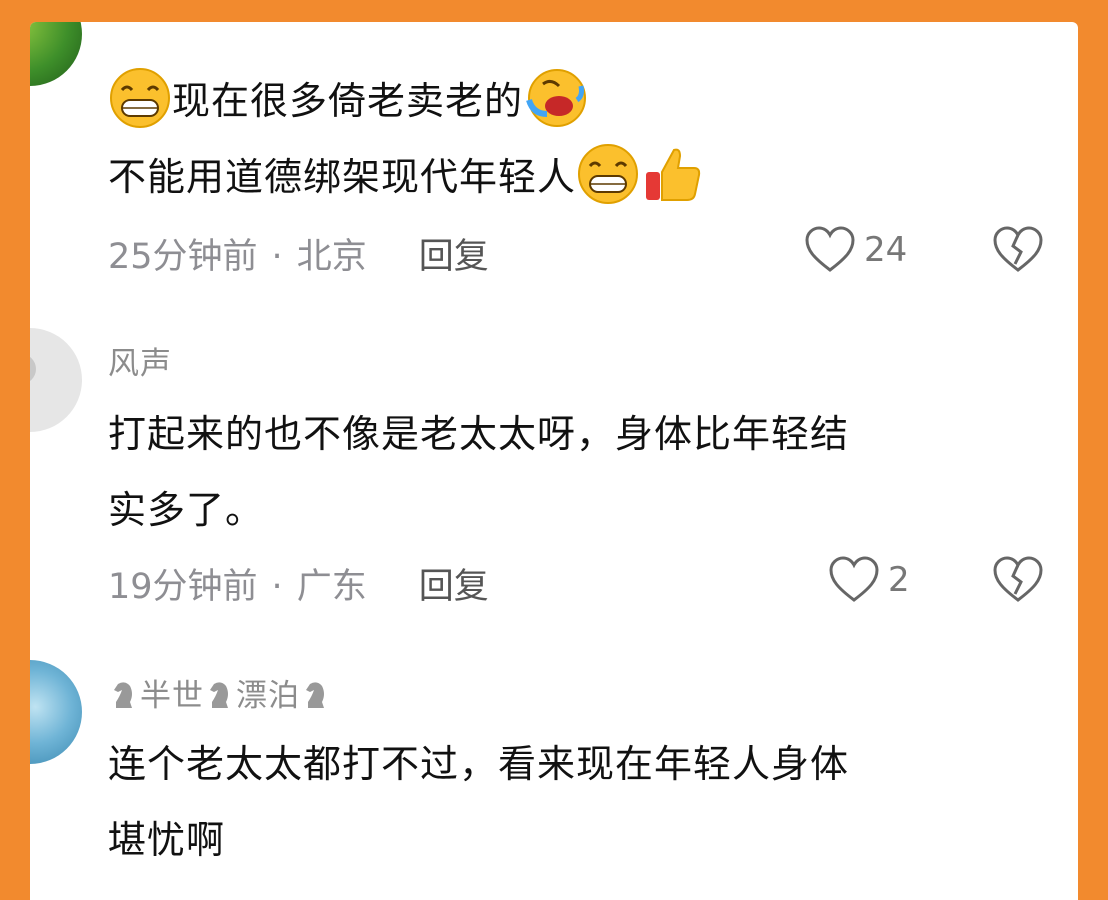 Image resolution: width=1108 pixels, height=900 pixels. I want to click on username: 半世 漂泊, so click(220, 694).